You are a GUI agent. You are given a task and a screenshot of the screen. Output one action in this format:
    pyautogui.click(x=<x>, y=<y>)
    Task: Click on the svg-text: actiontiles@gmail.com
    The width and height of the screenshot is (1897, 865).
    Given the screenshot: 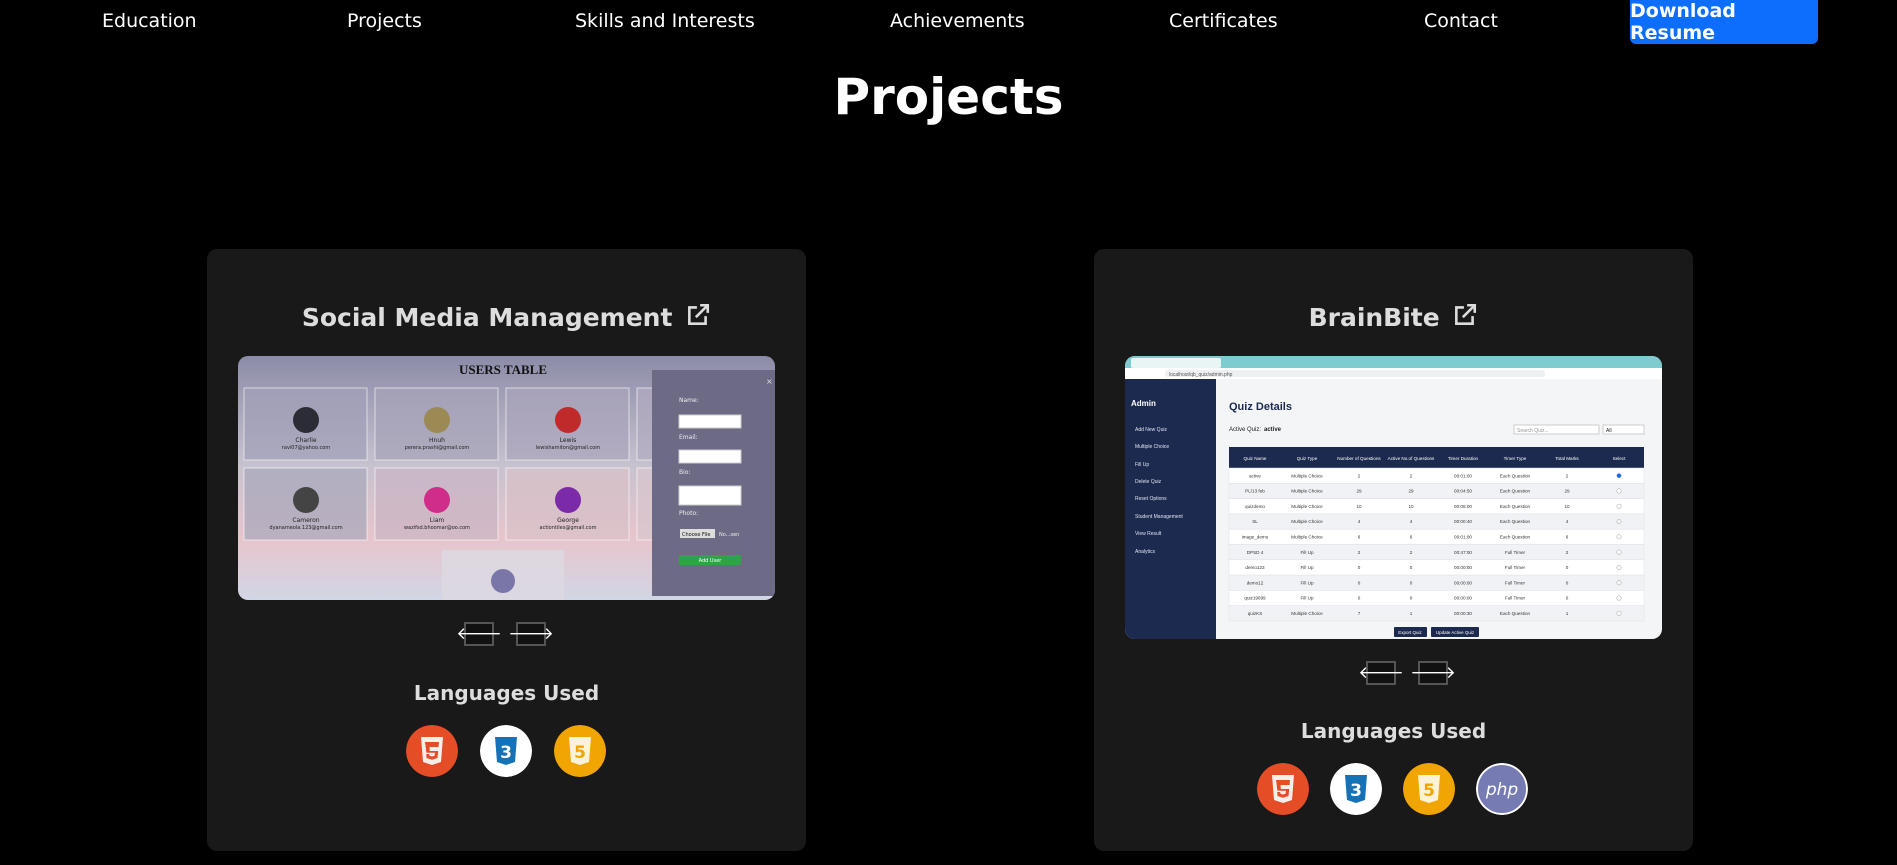 What is the action you would take?
    pyautogui.click(x=568, y=528)
    